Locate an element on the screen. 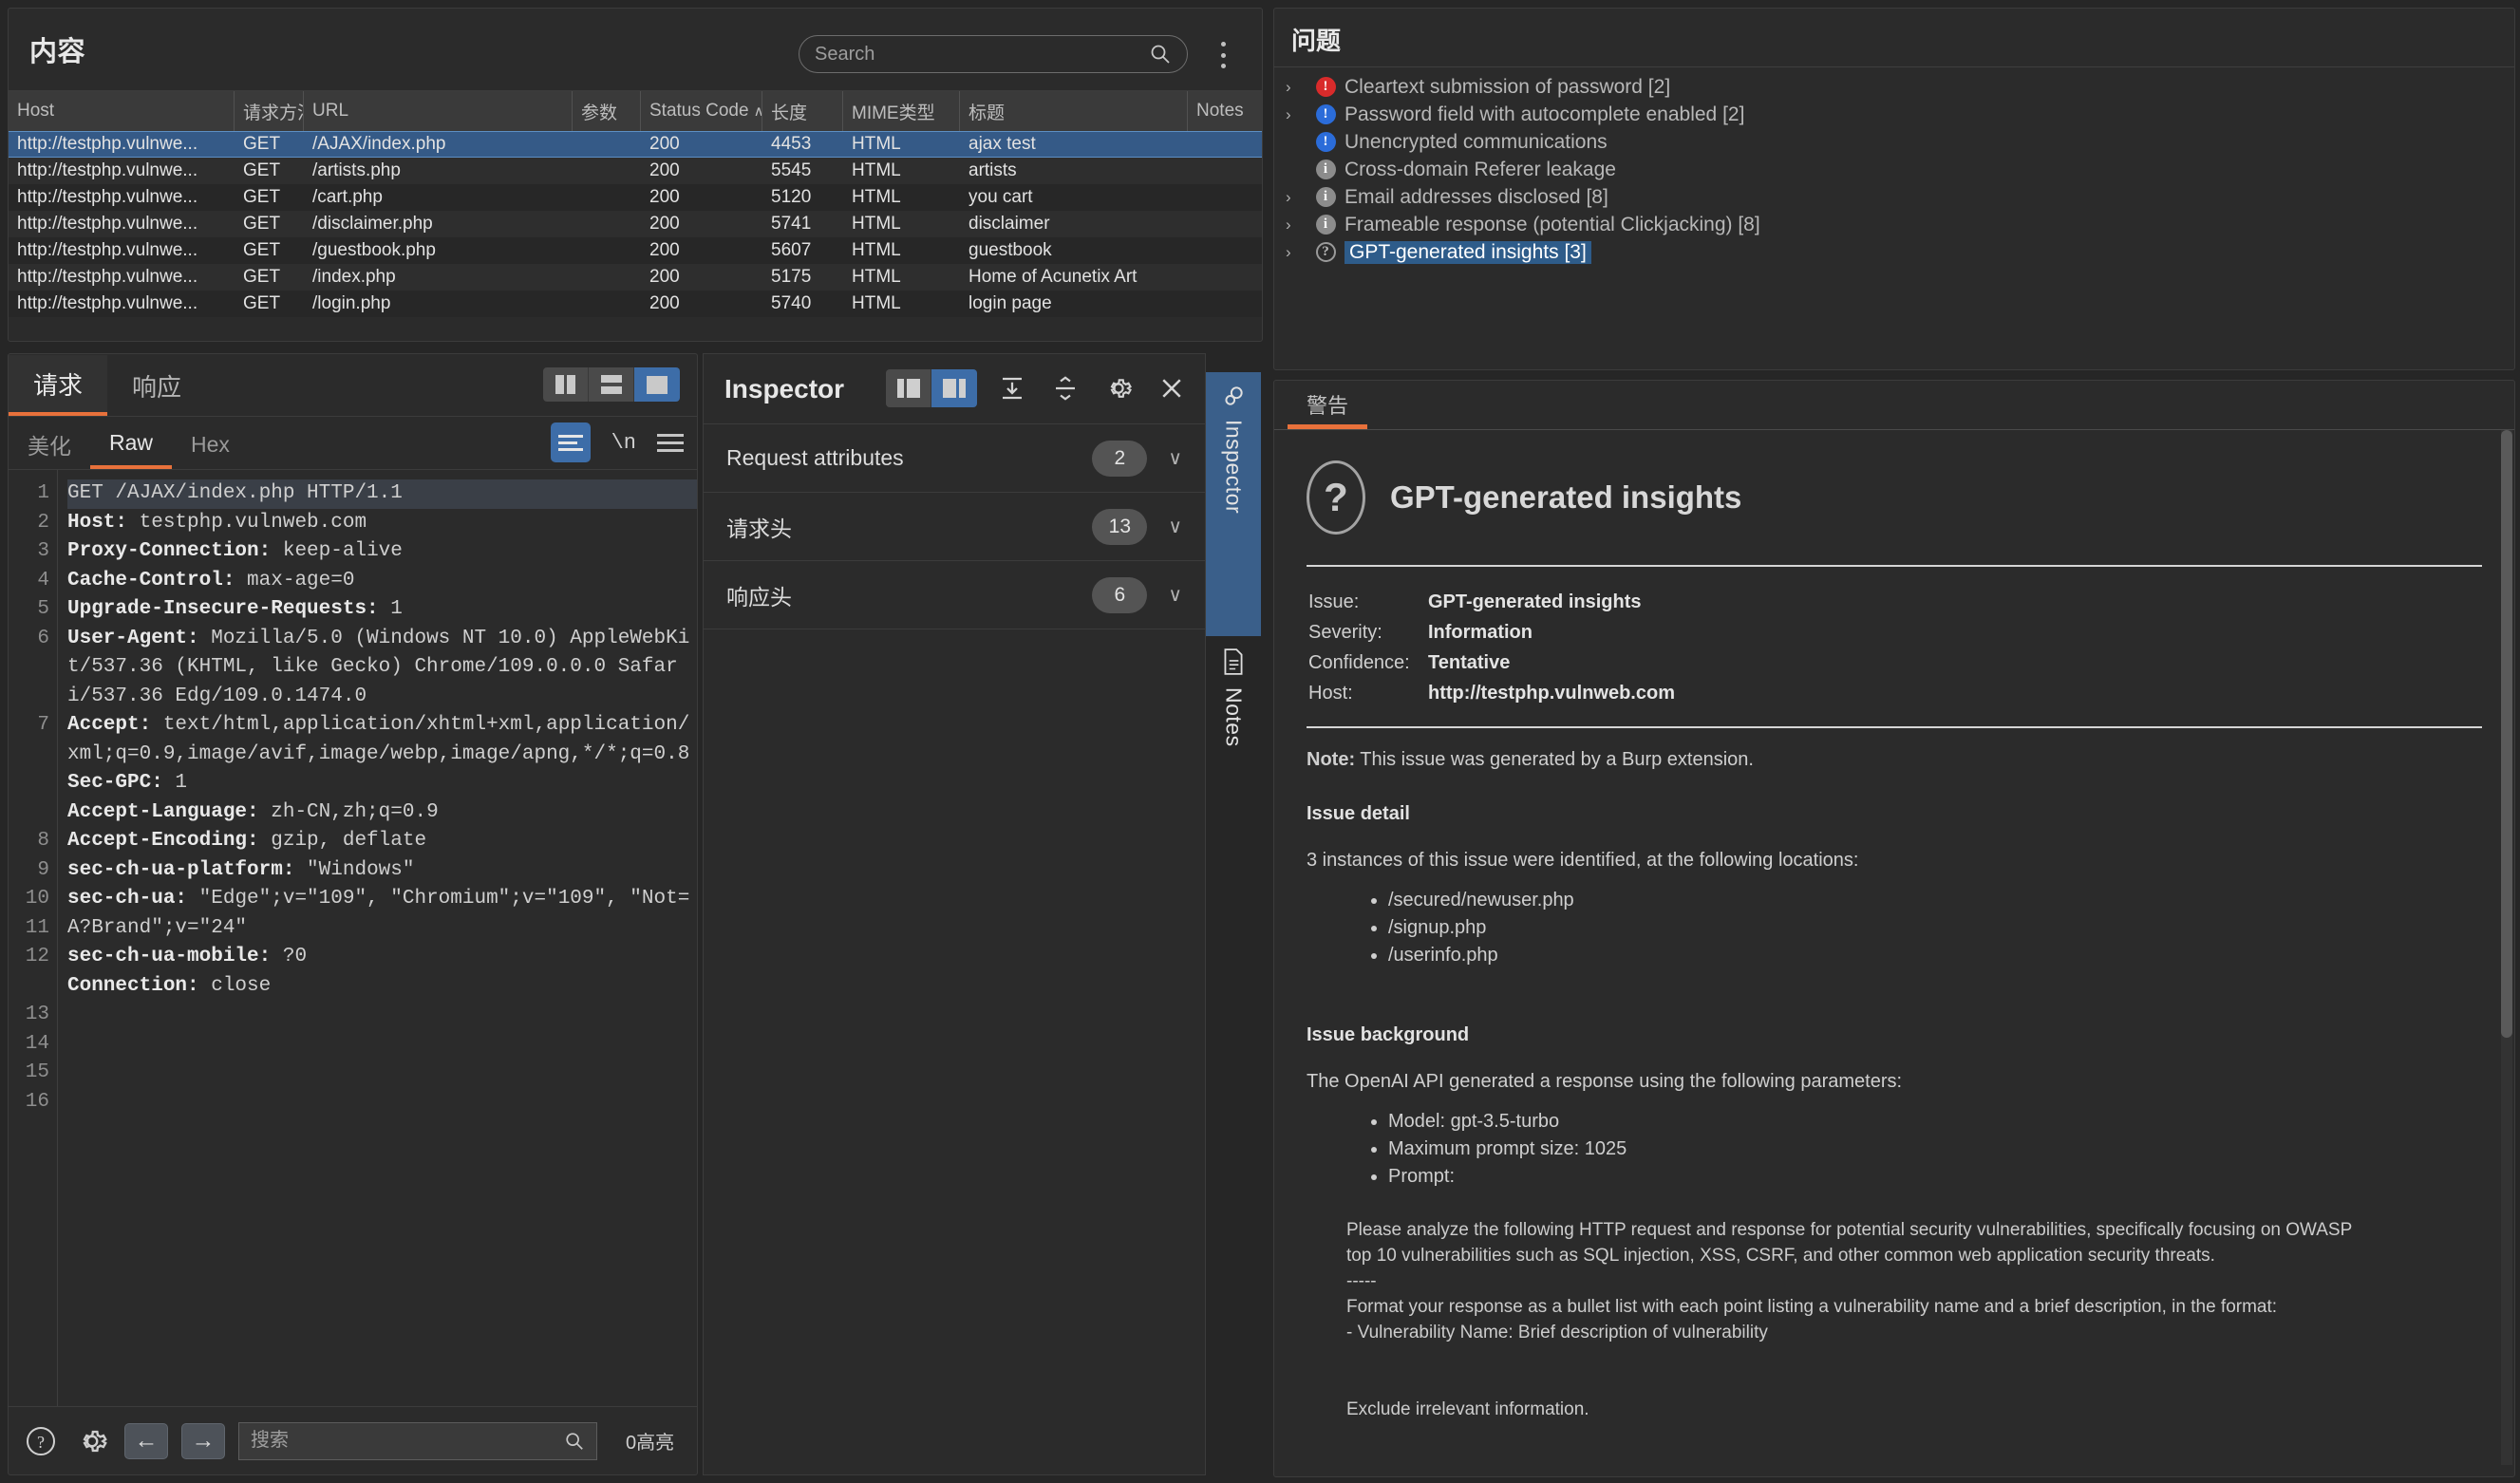  layout-stacked-button is located at coordinates (611, 385).